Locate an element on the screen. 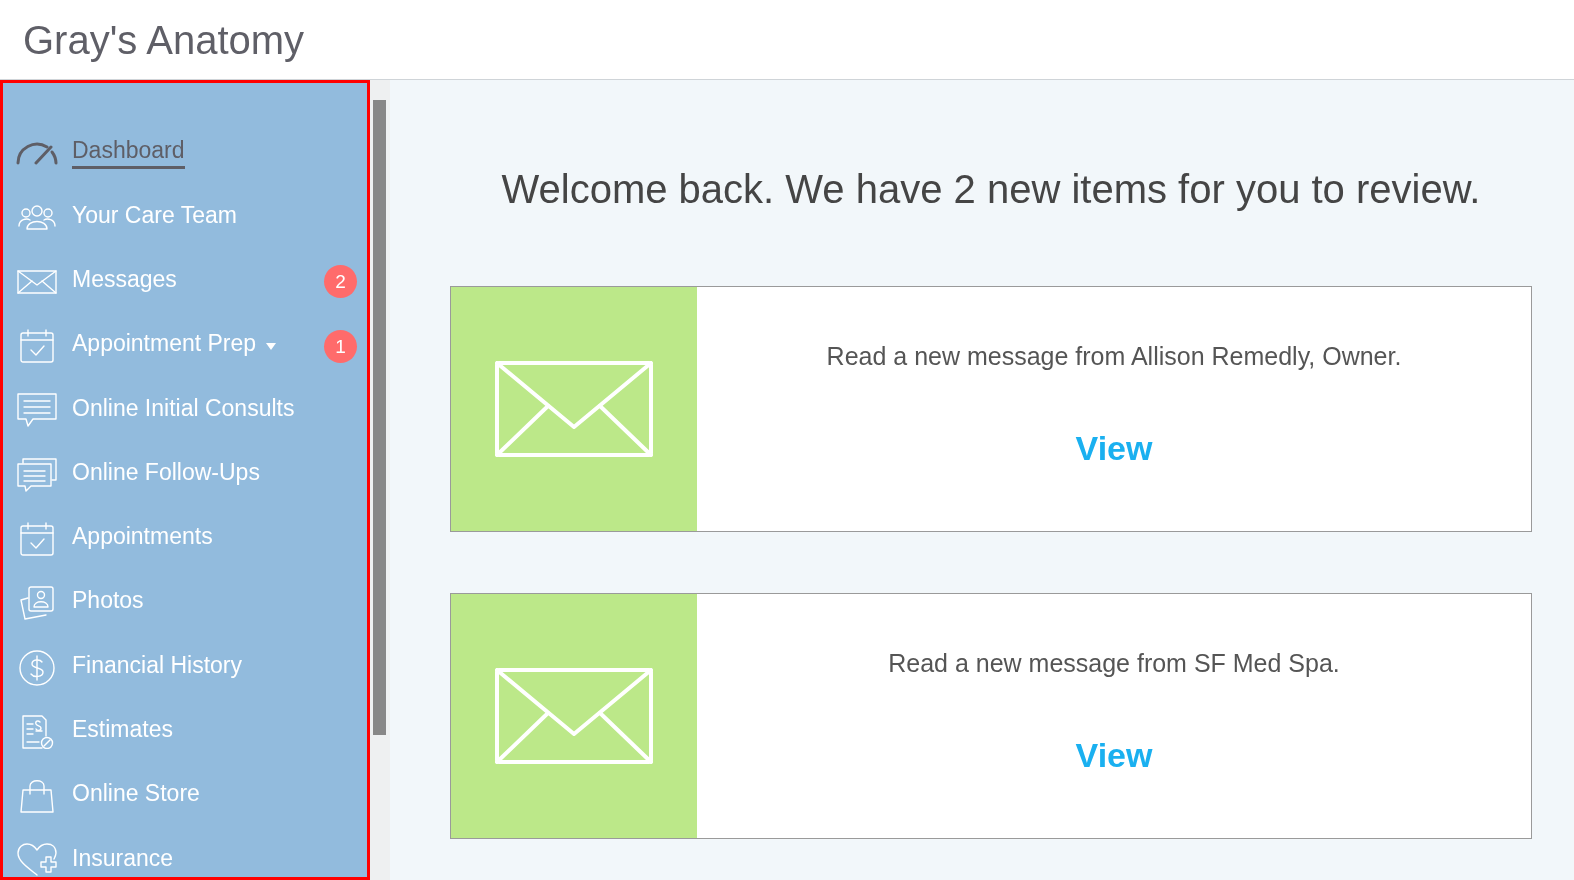  sidebar-link: Appointments is located at coordinates (114, 538).